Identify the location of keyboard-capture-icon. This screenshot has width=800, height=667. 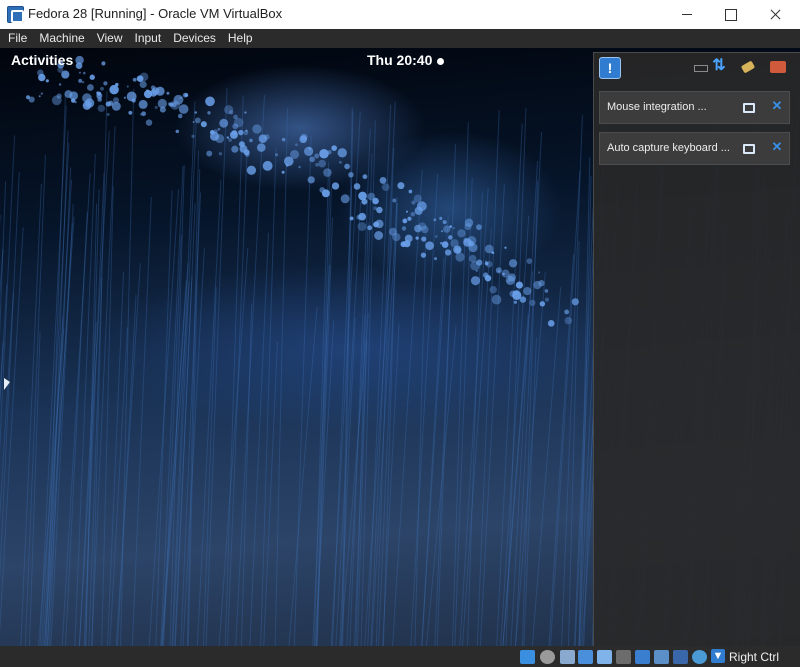
(778, 66).